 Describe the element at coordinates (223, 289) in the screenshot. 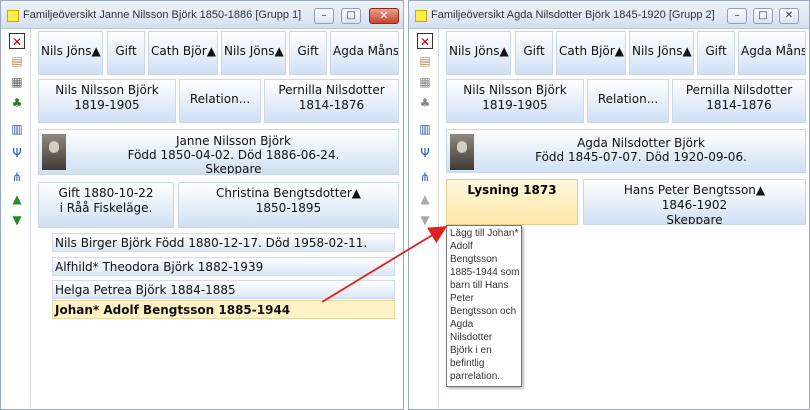

I see `child-item: Helga Petrea Björk 1884-1885` at that location.